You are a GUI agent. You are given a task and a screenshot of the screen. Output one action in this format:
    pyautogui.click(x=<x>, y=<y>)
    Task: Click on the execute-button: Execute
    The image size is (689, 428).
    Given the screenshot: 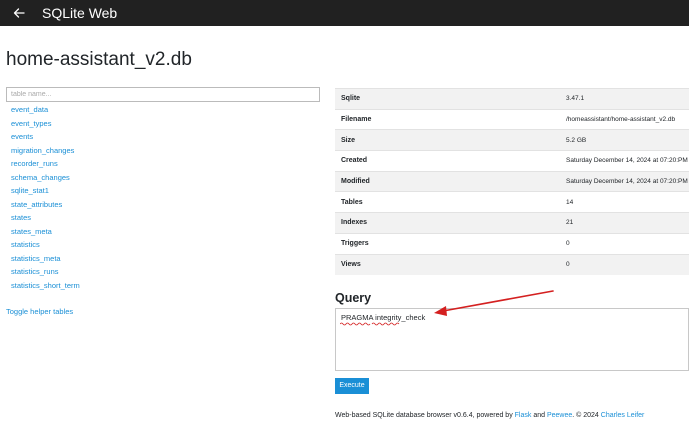 What is the action you would take?
    pyautogui.click(x=352, y=386)
    